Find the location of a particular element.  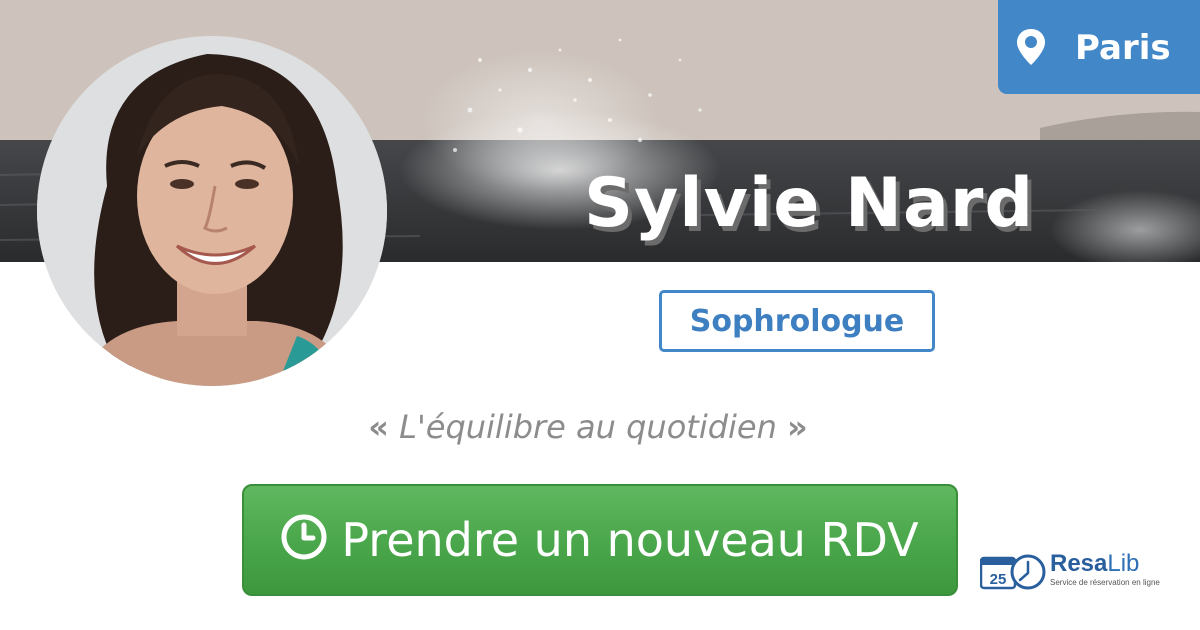

location-label: Paris is located at coordinates (1123, 48).